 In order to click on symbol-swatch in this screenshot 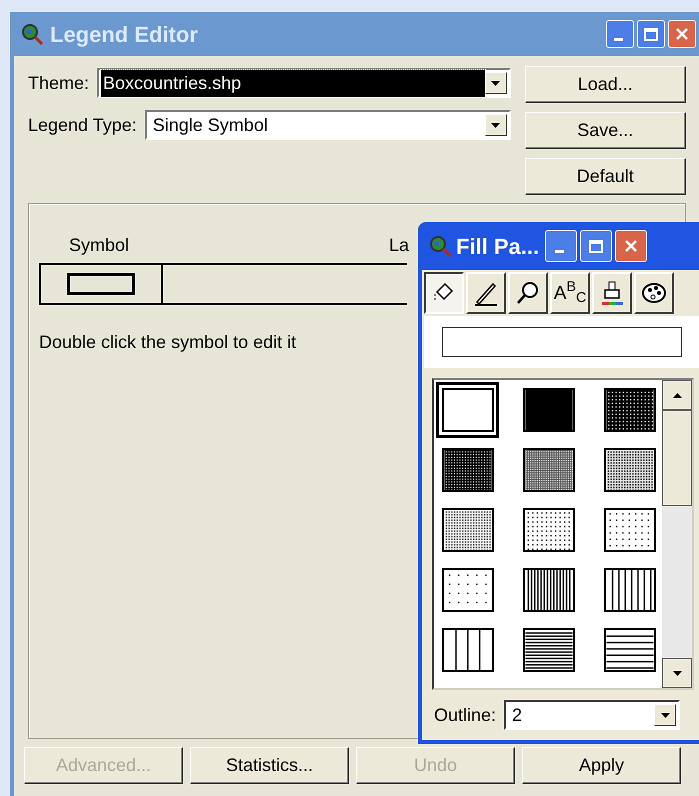, I will do `click(101, 284)`.